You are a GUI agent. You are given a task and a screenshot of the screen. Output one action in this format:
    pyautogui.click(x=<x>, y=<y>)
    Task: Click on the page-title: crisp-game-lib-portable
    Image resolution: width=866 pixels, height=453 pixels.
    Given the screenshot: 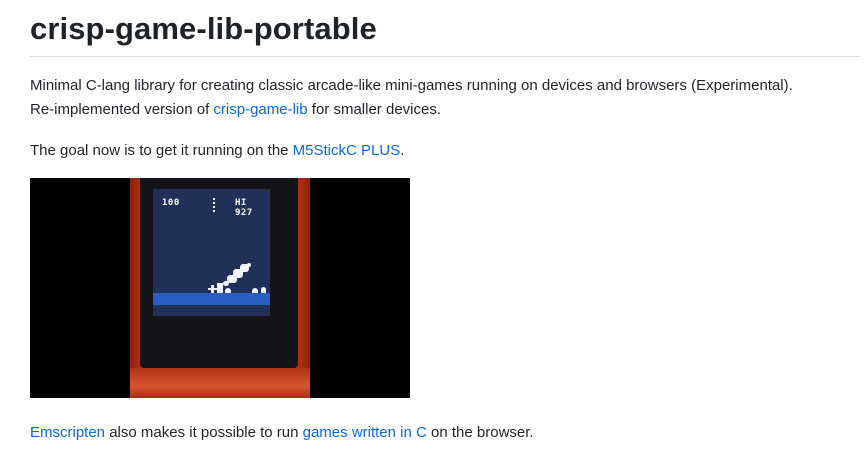 What is the action you would take?
    pyautogui.click(x=203, y=28)
    